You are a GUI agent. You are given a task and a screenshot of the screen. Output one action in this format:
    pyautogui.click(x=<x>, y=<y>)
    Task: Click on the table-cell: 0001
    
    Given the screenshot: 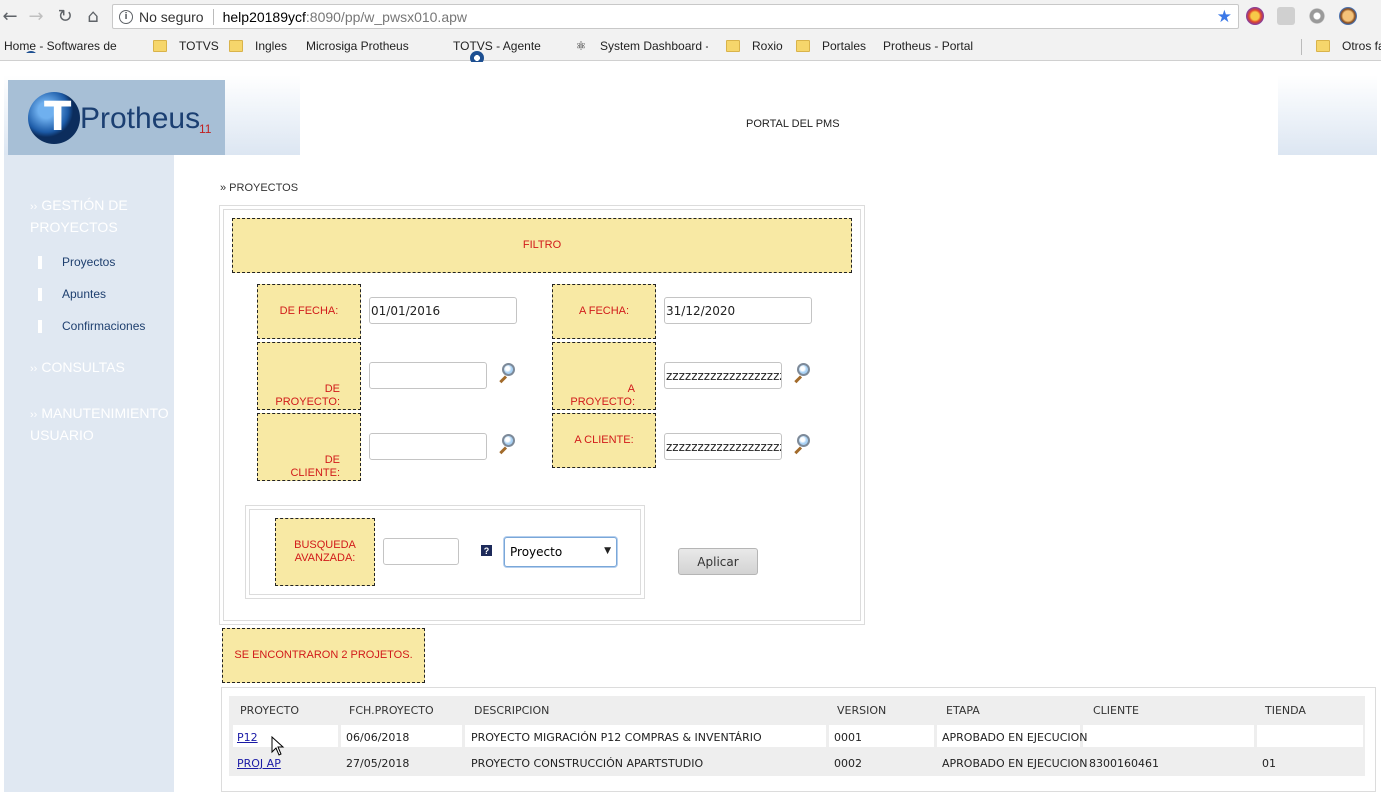 What is the action you would take?
    pyautogui.click(x=848, y=737)
    